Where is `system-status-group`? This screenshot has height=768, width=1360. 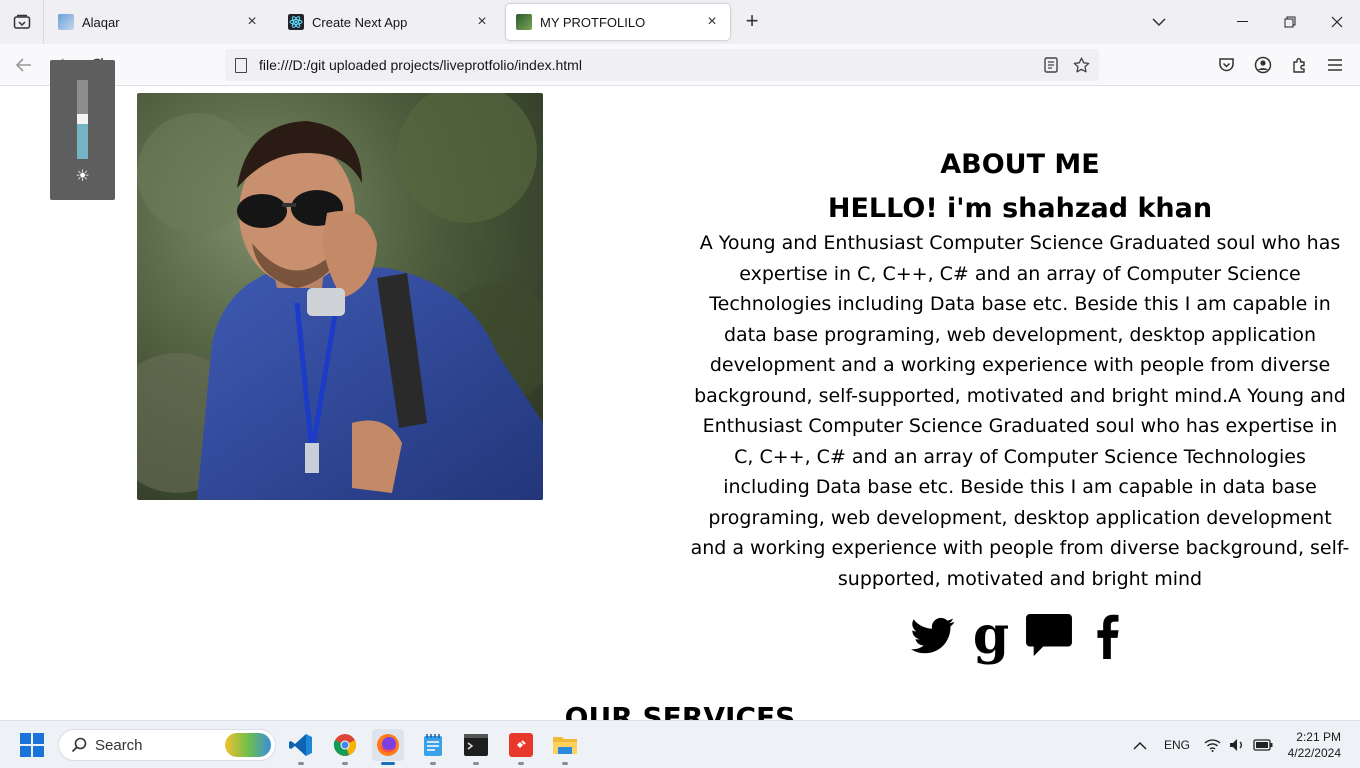
system-status-group is located at coordinates (1238, 744).